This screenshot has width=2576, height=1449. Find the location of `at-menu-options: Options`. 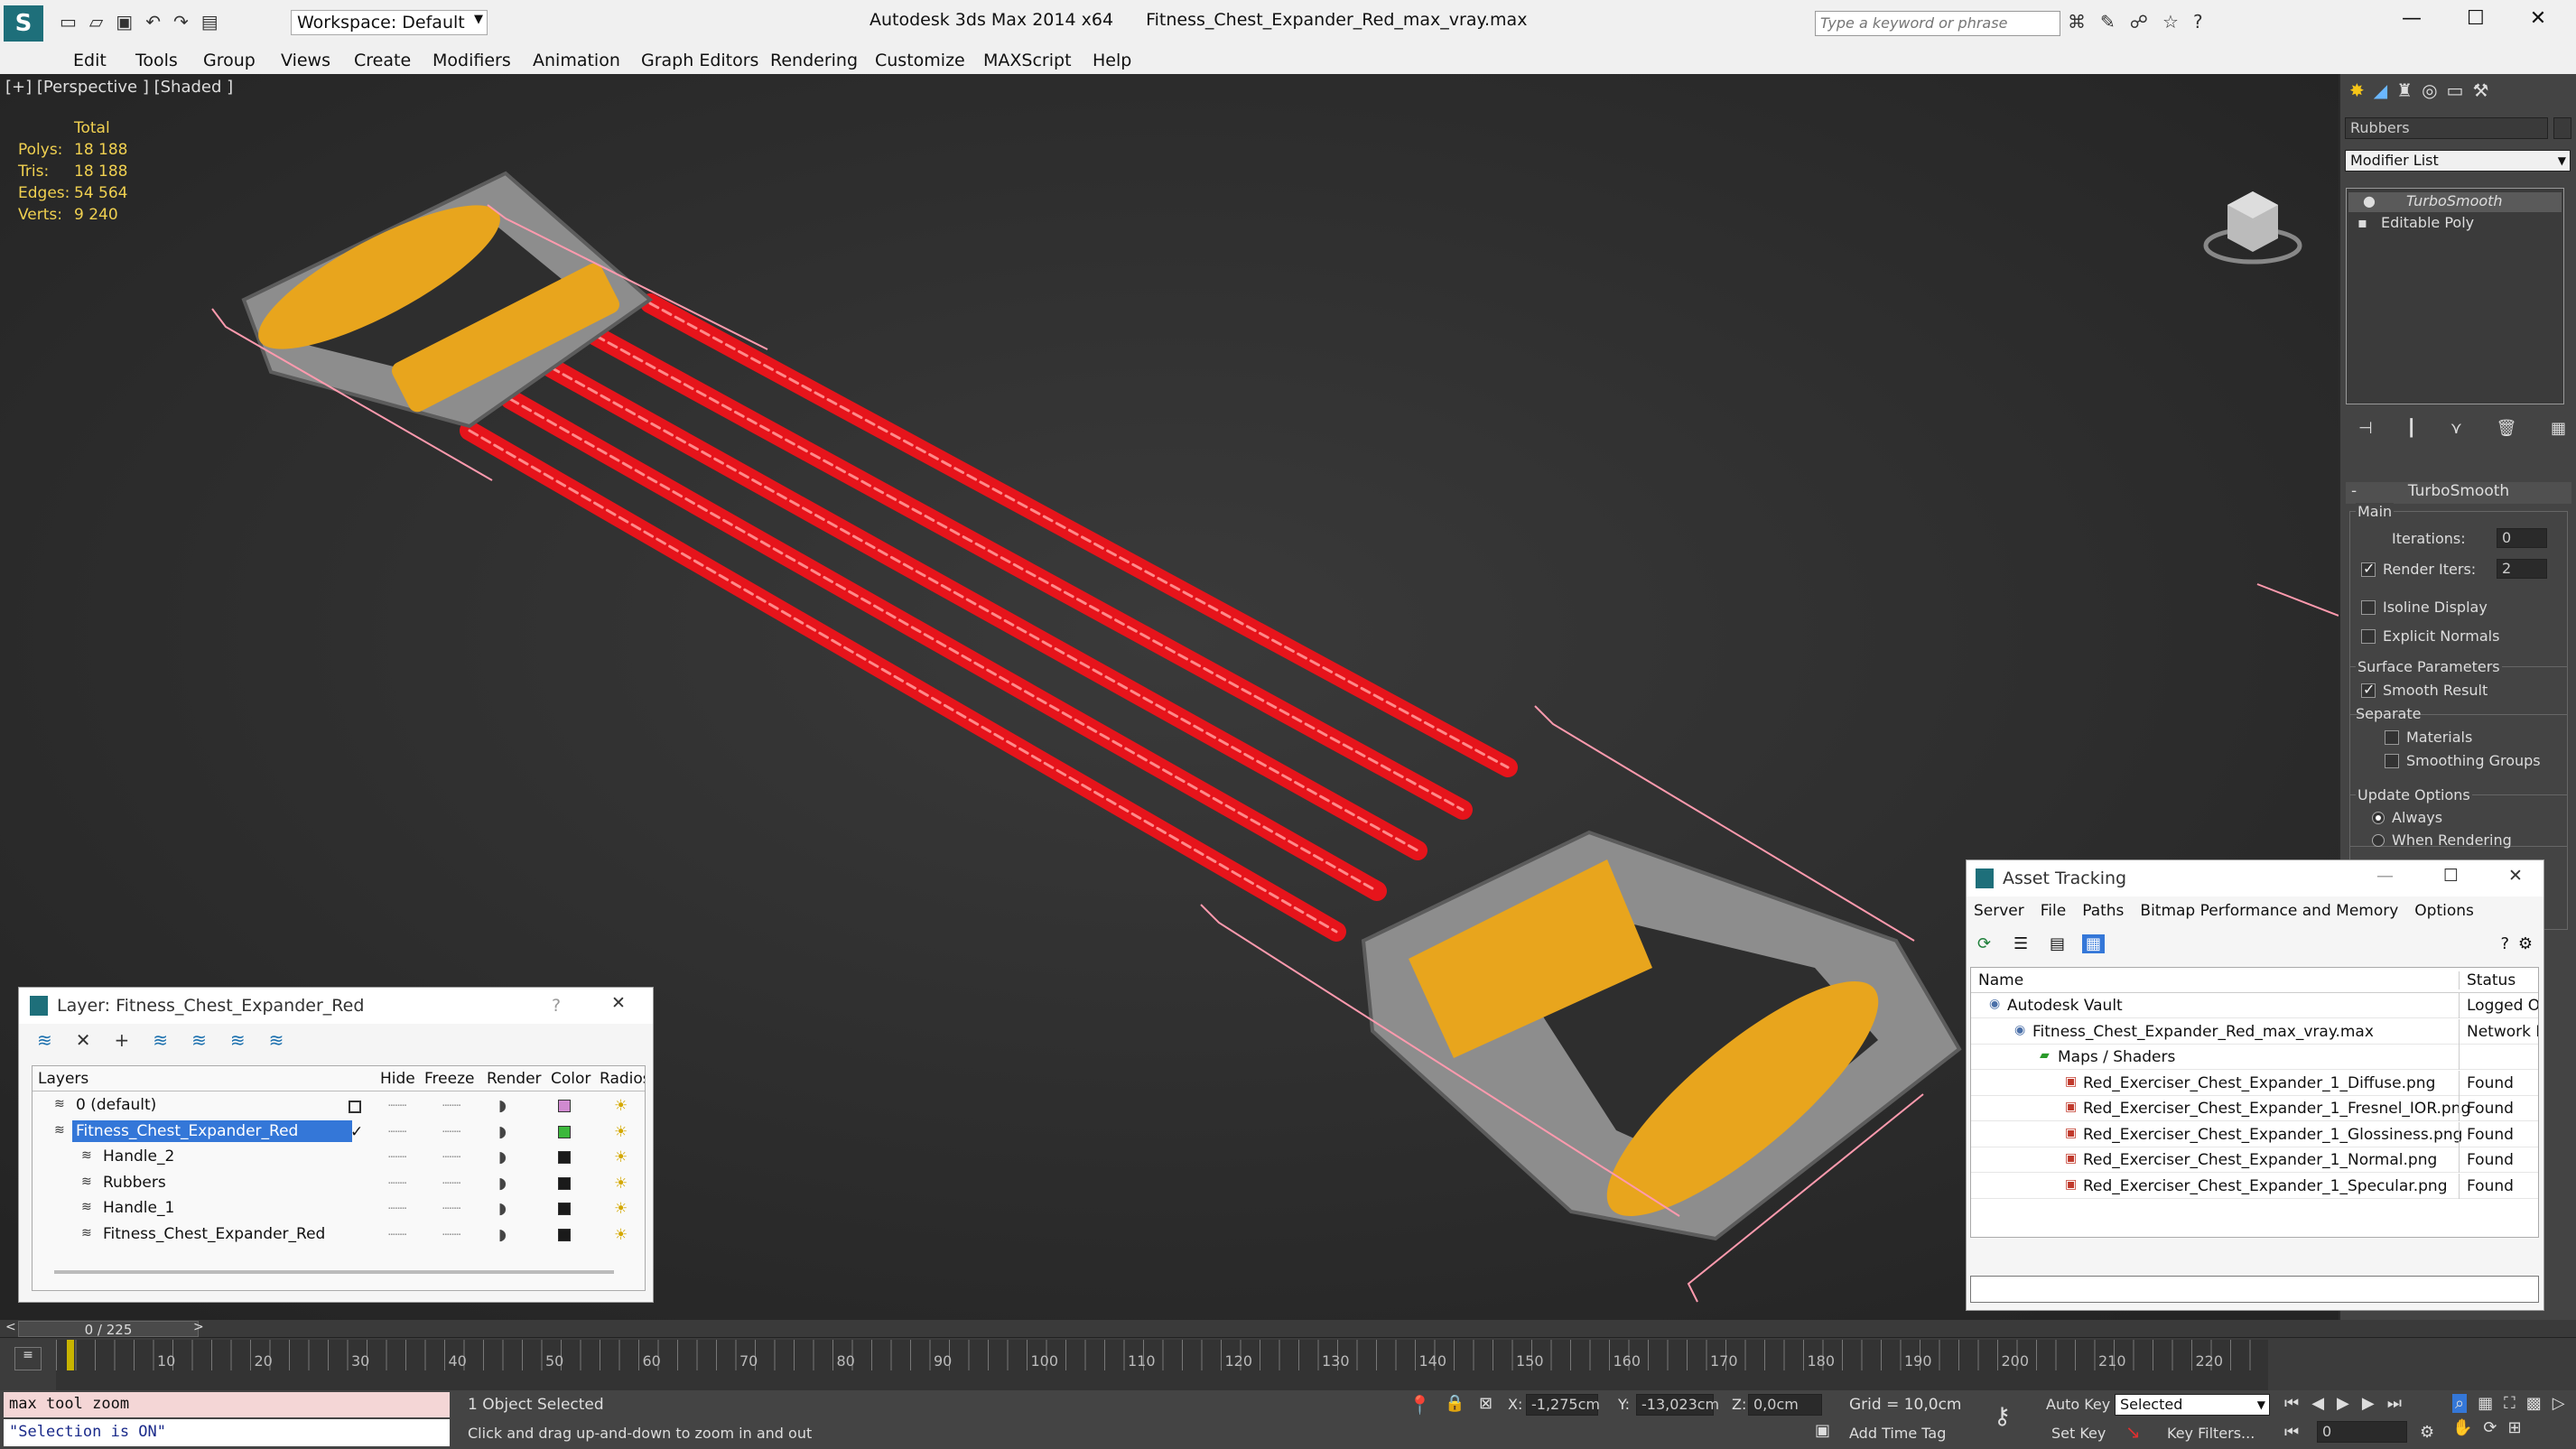

at-menu-options: Options is located at coordinates (2444, 911).